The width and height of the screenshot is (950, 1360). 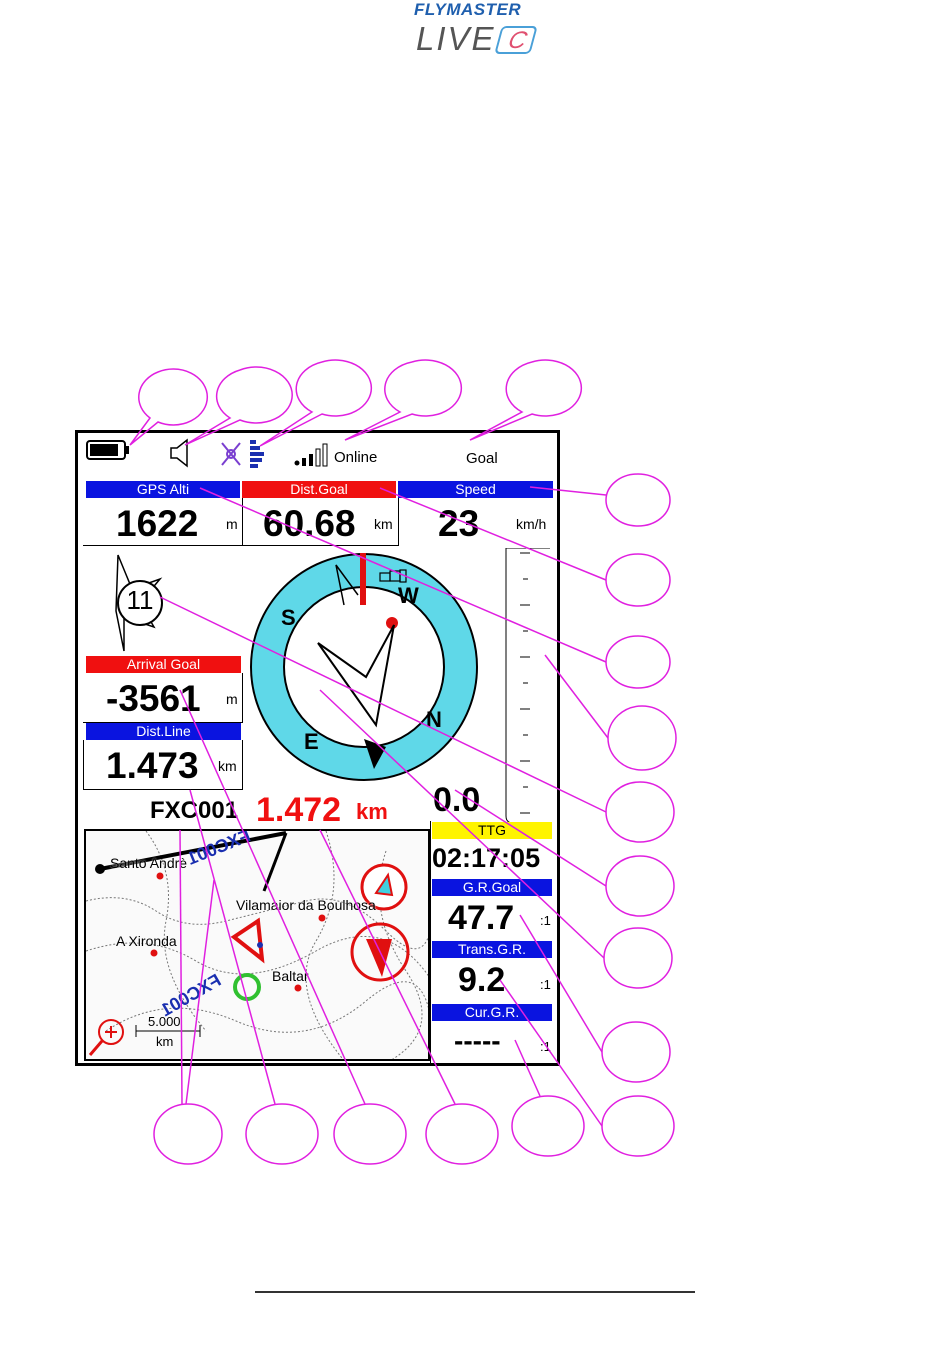 What do you see at coordinates (459, 523) in the screenshot?
I see `speed-value: 23` at bounding box center [459, 523].